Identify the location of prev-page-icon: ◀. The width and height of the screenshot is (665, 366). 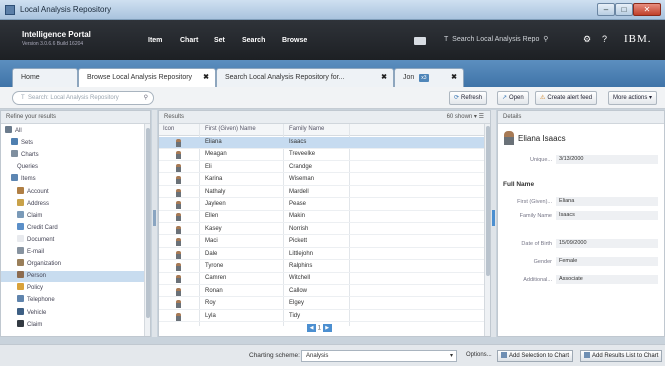
(311, 328).